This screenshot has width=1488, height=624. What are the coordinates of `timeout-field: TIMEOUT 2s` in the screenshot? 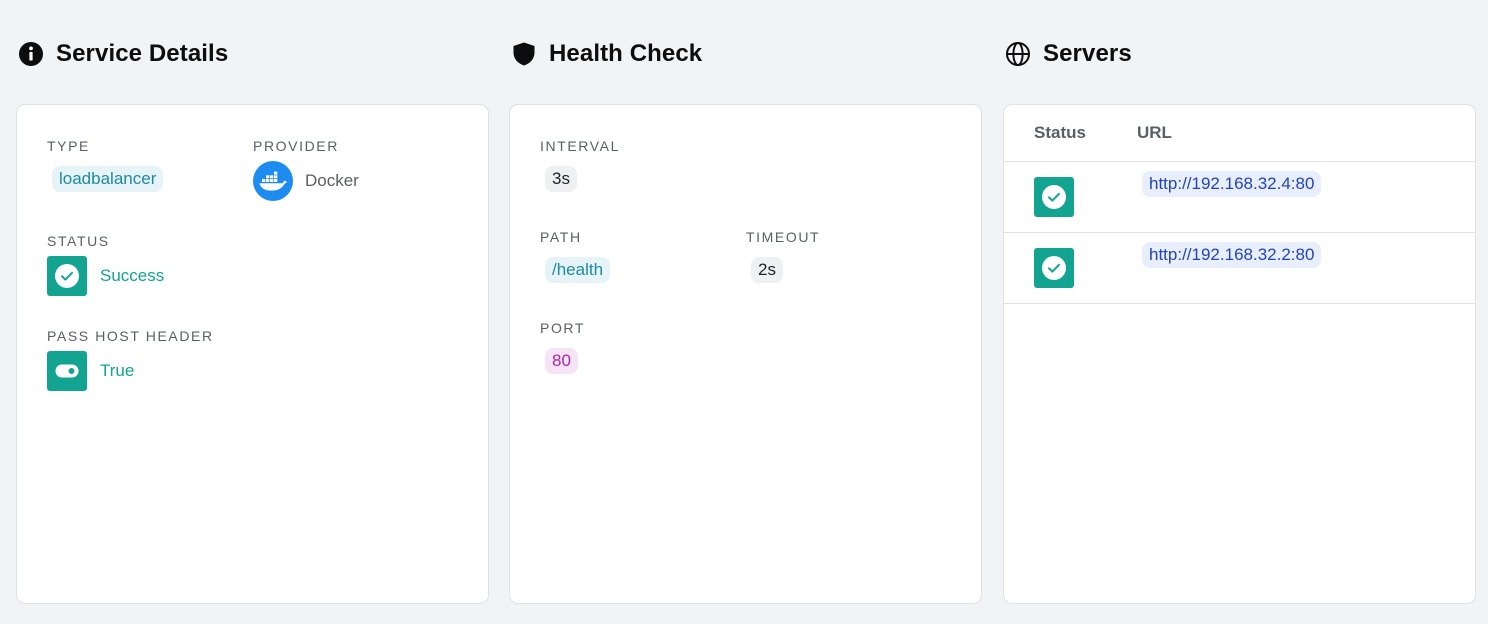 It's located at (783, 256).